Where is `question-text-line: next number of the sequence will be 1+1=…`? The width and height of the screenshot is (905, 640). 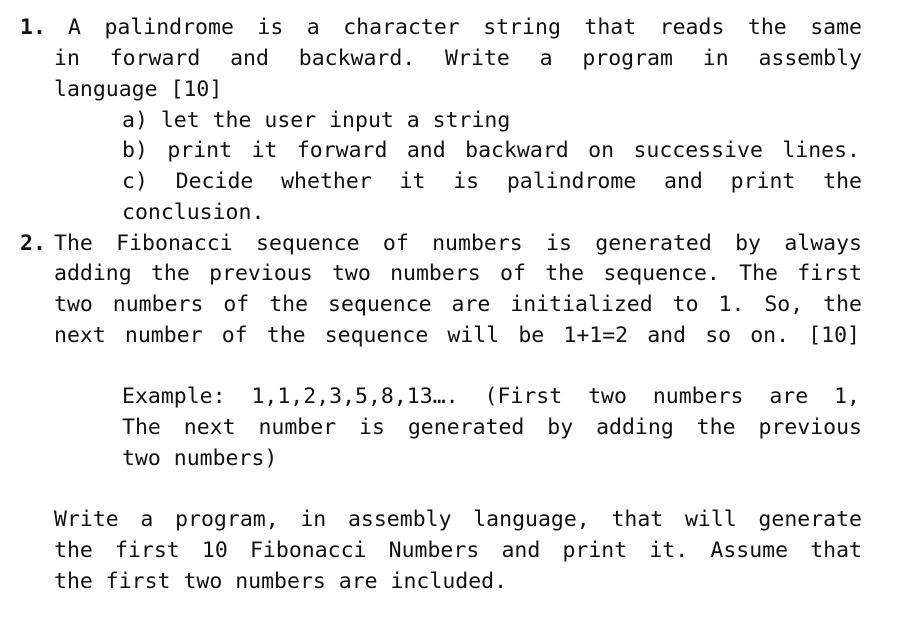 question-text-line: next number of the sequence will be 1+1=… is located at coordinates (457, 335).